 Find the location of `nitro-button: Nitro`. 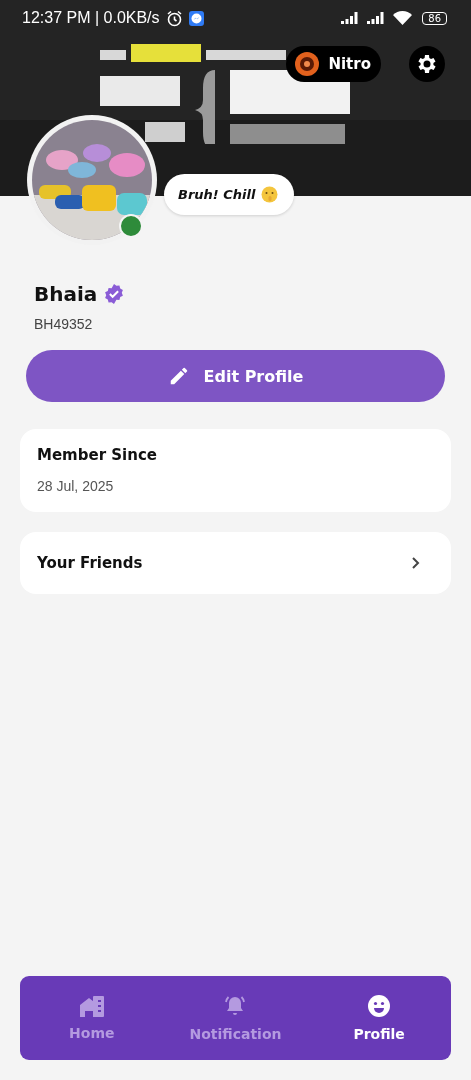

nitro-button: Nitro is located at coordinates (333, 64).